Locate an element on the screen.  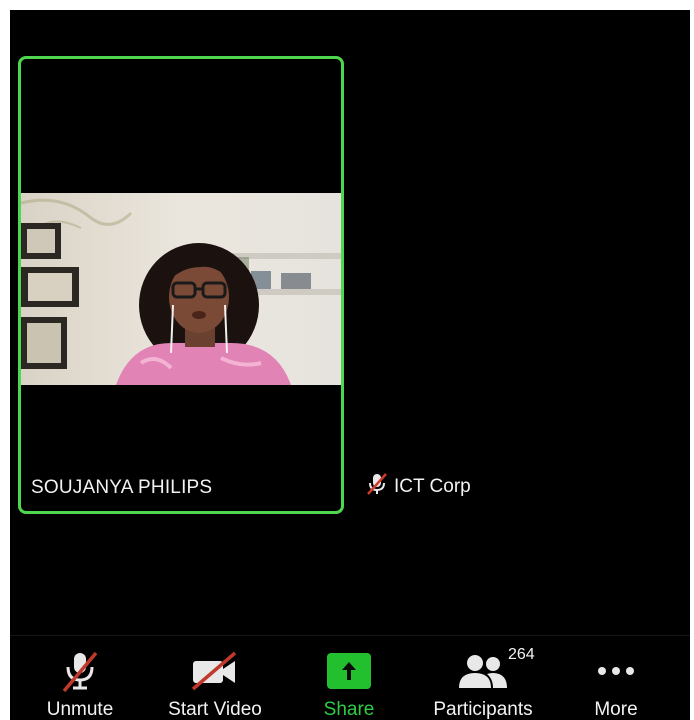
participants-label: Participants is located at coordinates (483, 709).